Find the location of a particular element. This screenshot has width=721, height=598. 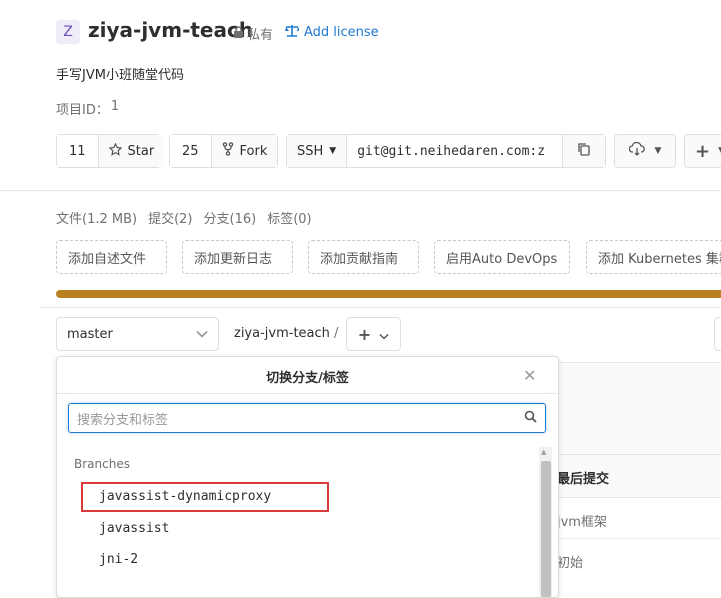

dropdown-title: 切换分支/标签 is located at coordinates (307, 378).